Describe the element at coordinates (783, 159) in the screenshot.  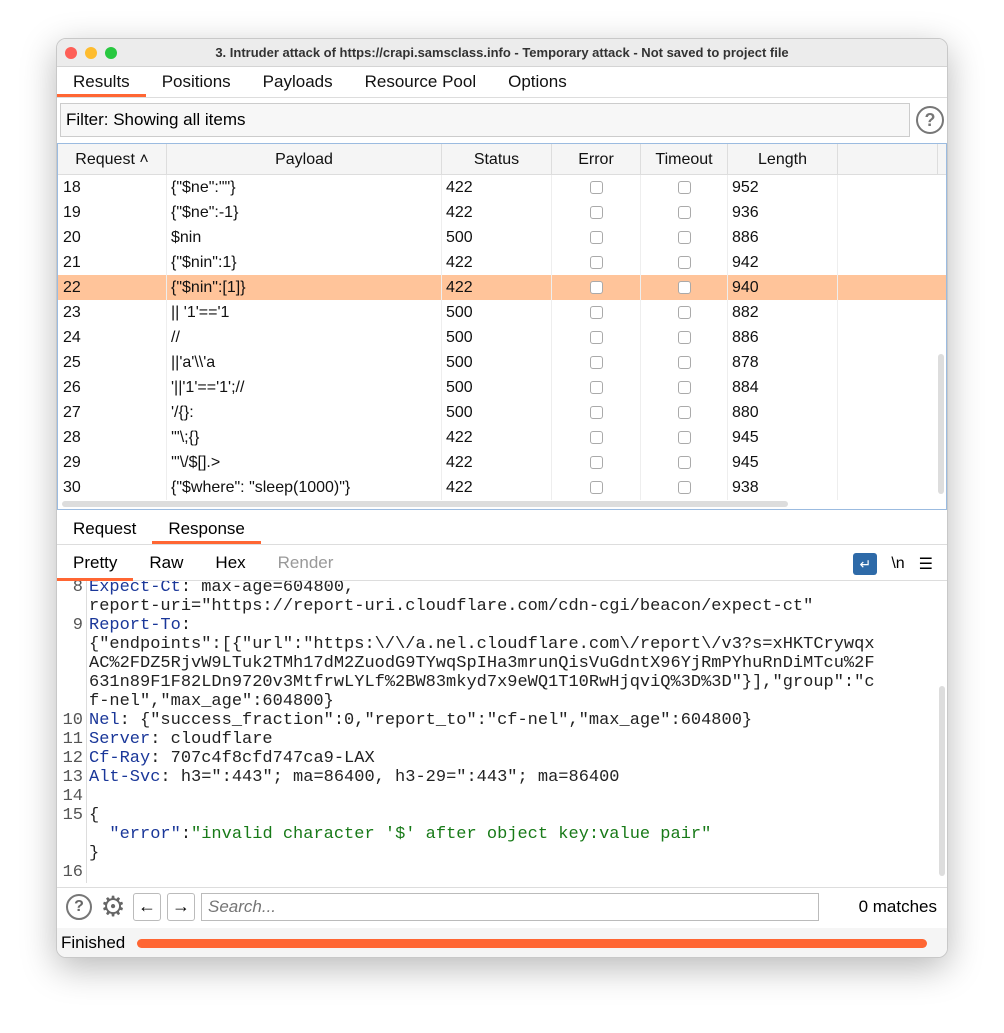
I see `column-header: Length` at that location.